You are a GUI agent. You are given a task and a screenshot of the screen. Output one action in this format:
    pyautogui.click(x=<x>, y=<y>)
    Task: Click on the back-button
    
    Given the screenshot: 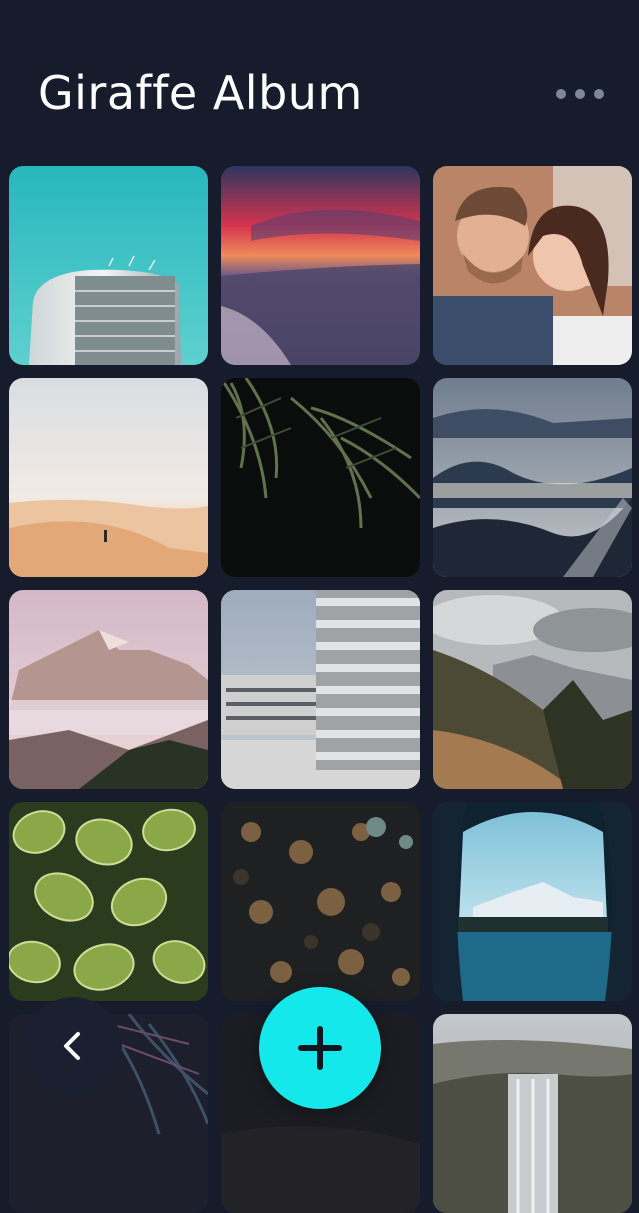 What is the action you would take?
    pyautogui.click(x=73, y=1046)
    